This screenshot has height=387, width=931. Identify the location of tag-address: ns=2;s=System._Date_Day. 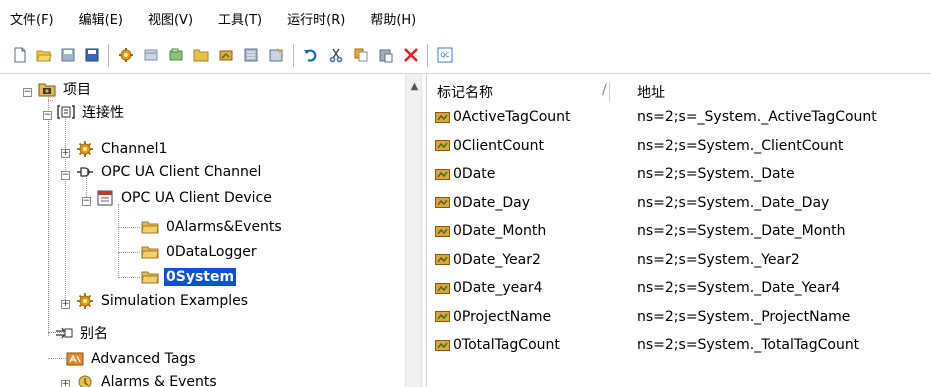
(733, 202).